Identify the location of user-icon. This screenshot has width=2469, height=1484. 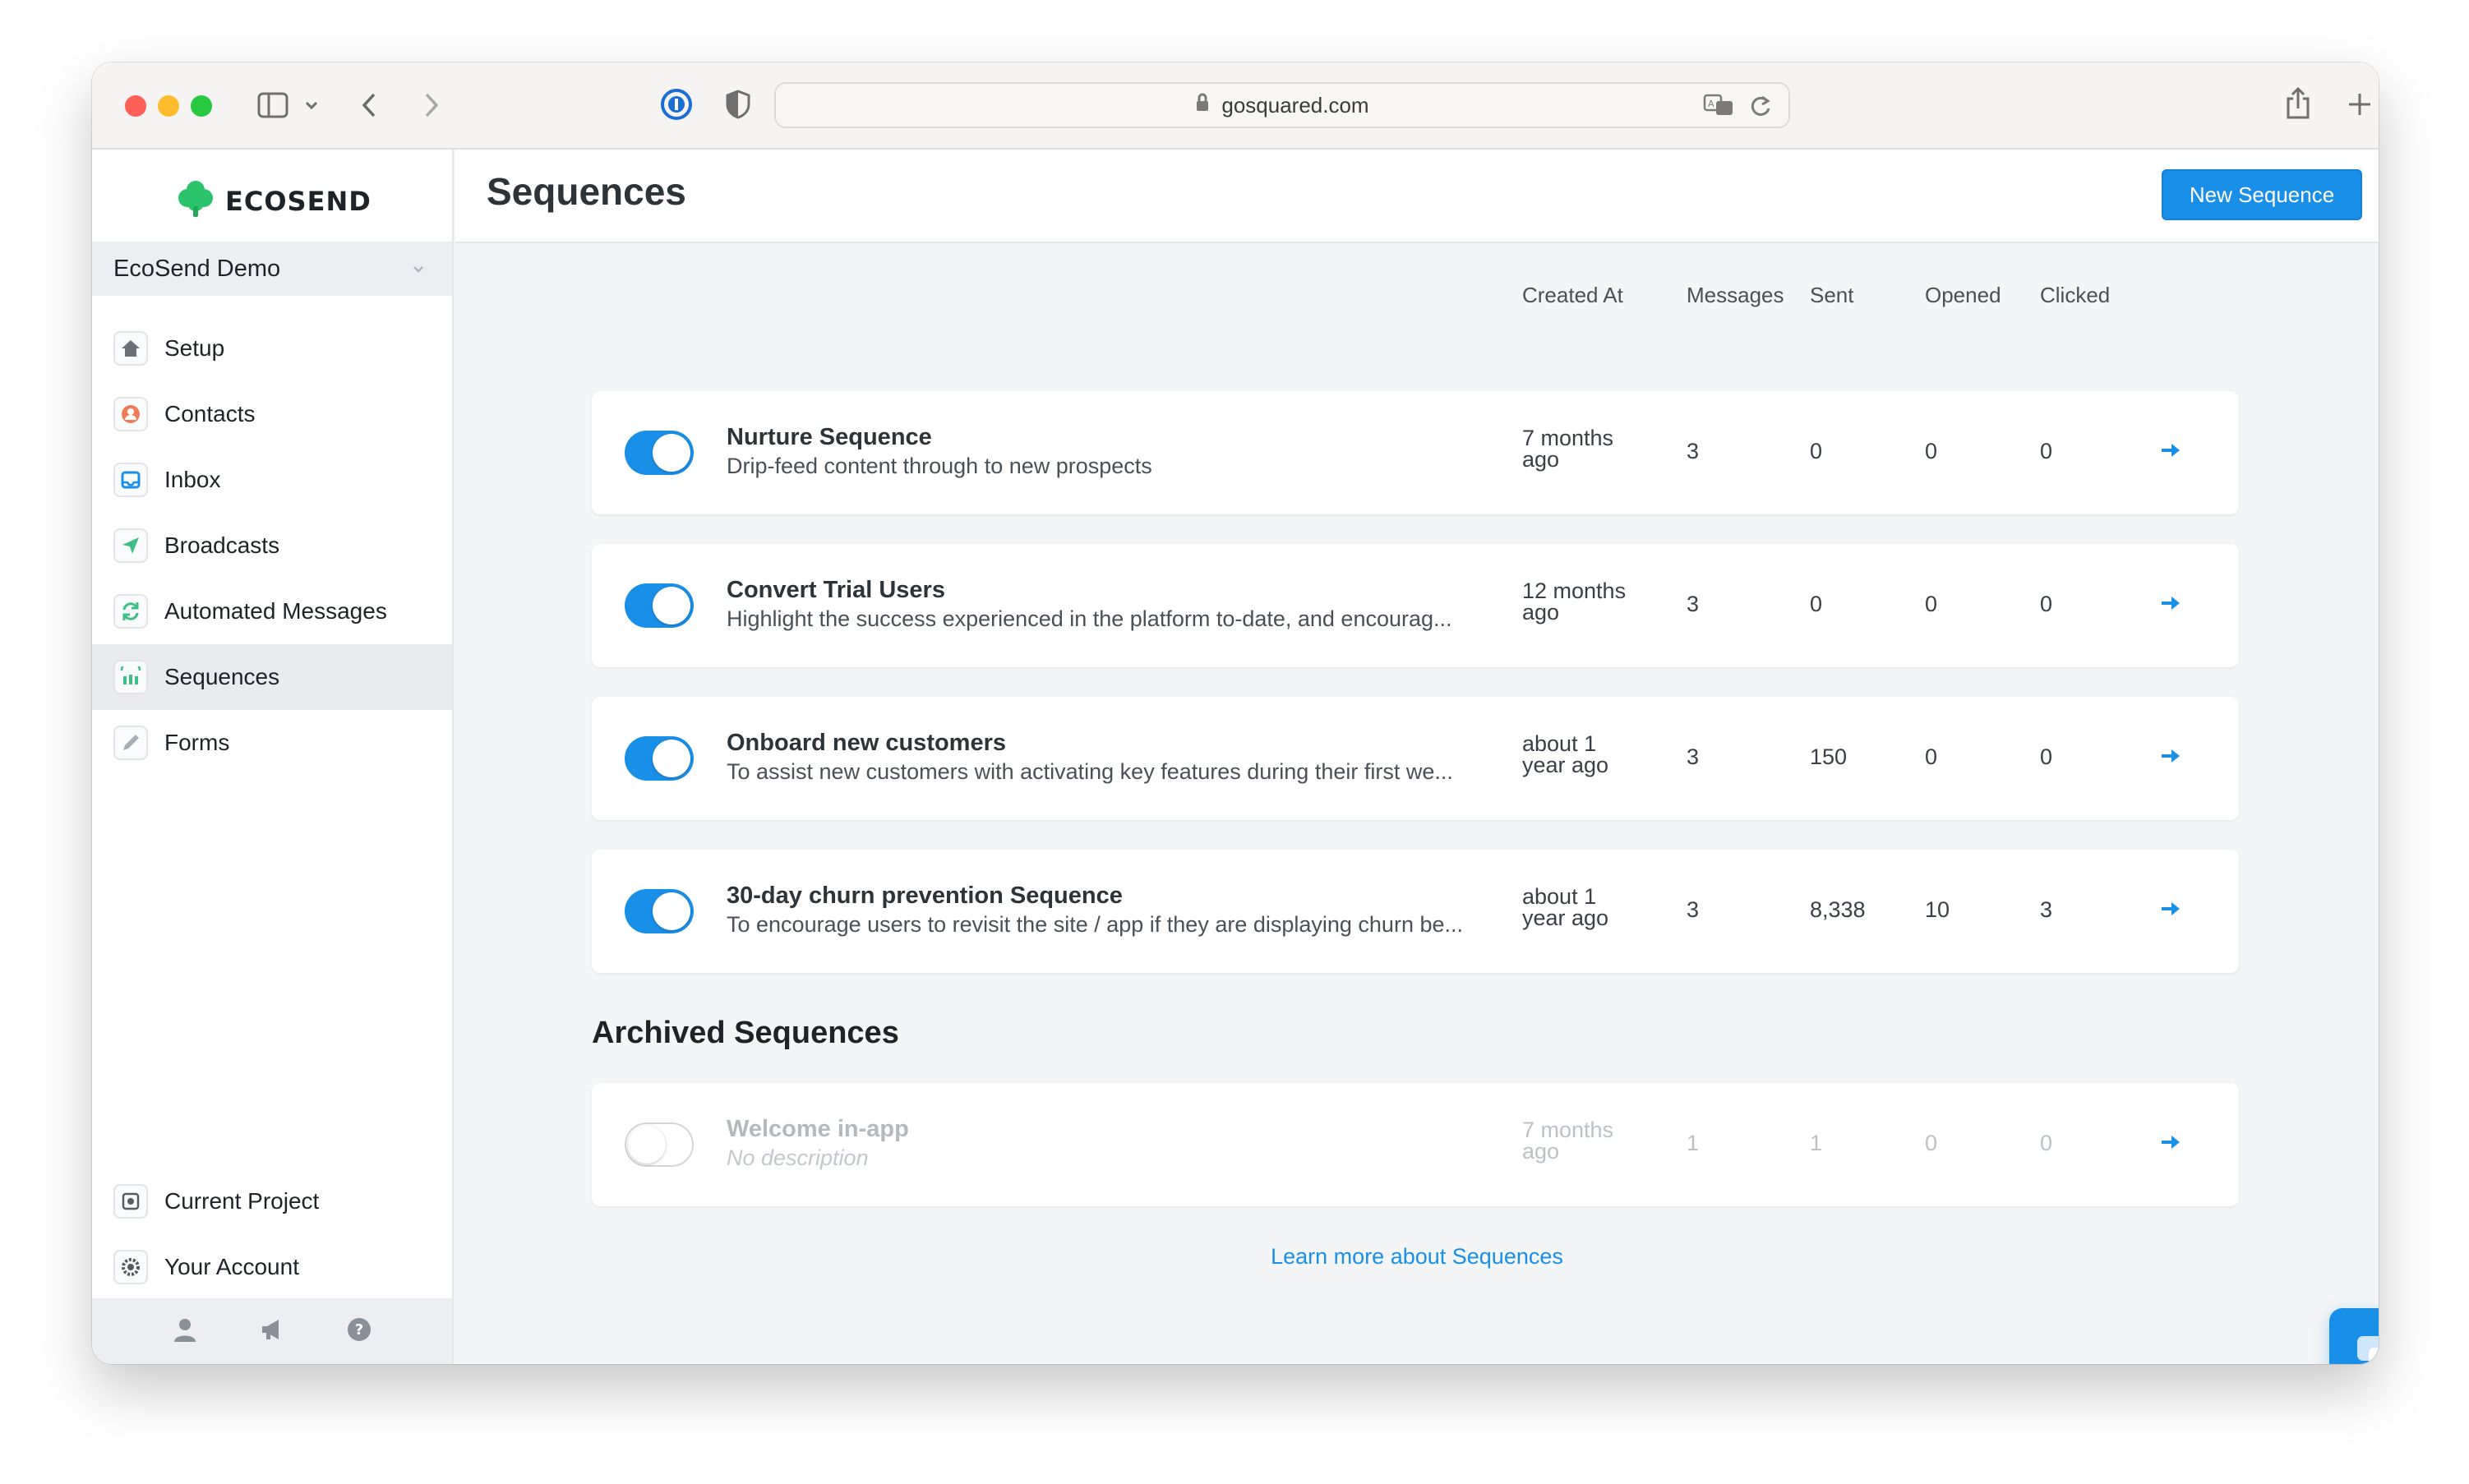
(185, 1332).